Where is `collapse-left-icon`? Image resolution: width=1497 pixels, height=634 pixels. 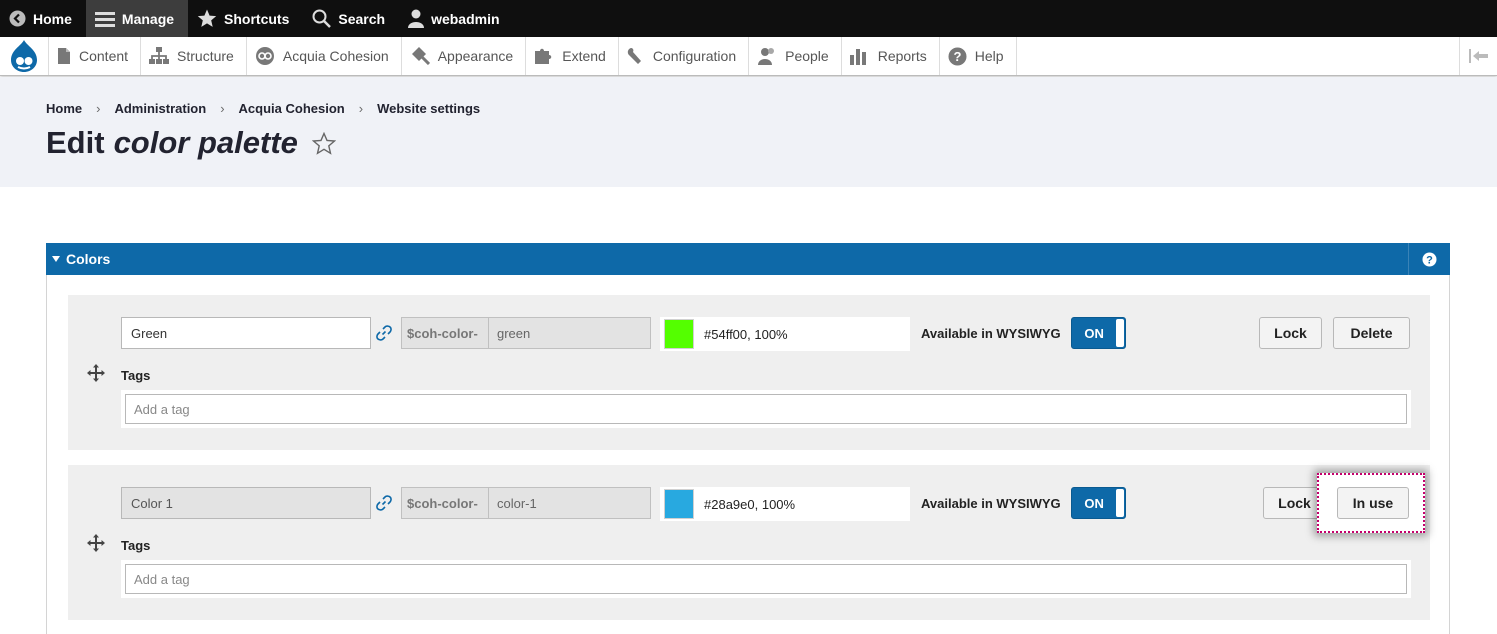
collapse-left-icon is located at coordinates (1478, 56).